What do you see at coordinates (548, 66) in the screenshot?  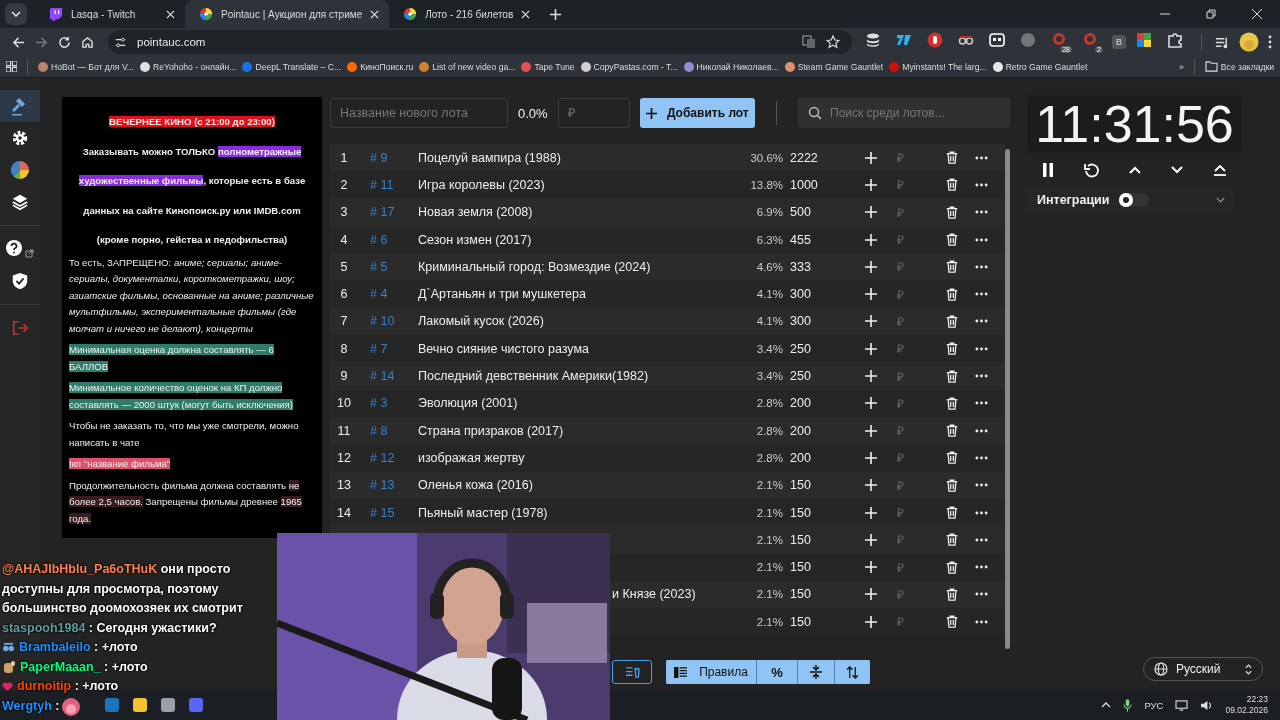 I see `bookmark-link: Tape Tune` at bounding box center [548, 66].